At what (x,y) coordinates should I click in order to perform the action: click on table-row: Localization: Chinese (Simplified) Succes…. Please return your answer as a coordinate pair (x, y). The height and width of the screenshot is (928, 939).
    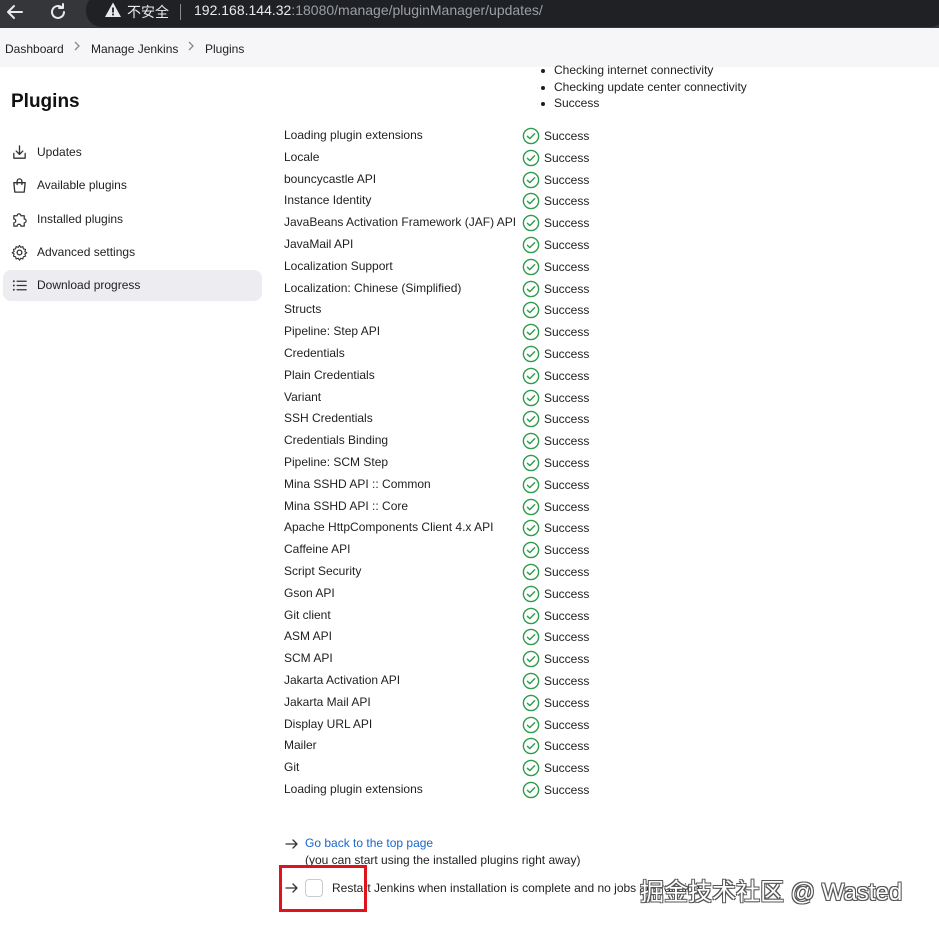
    Looking at the image, I should click on (604, 289).